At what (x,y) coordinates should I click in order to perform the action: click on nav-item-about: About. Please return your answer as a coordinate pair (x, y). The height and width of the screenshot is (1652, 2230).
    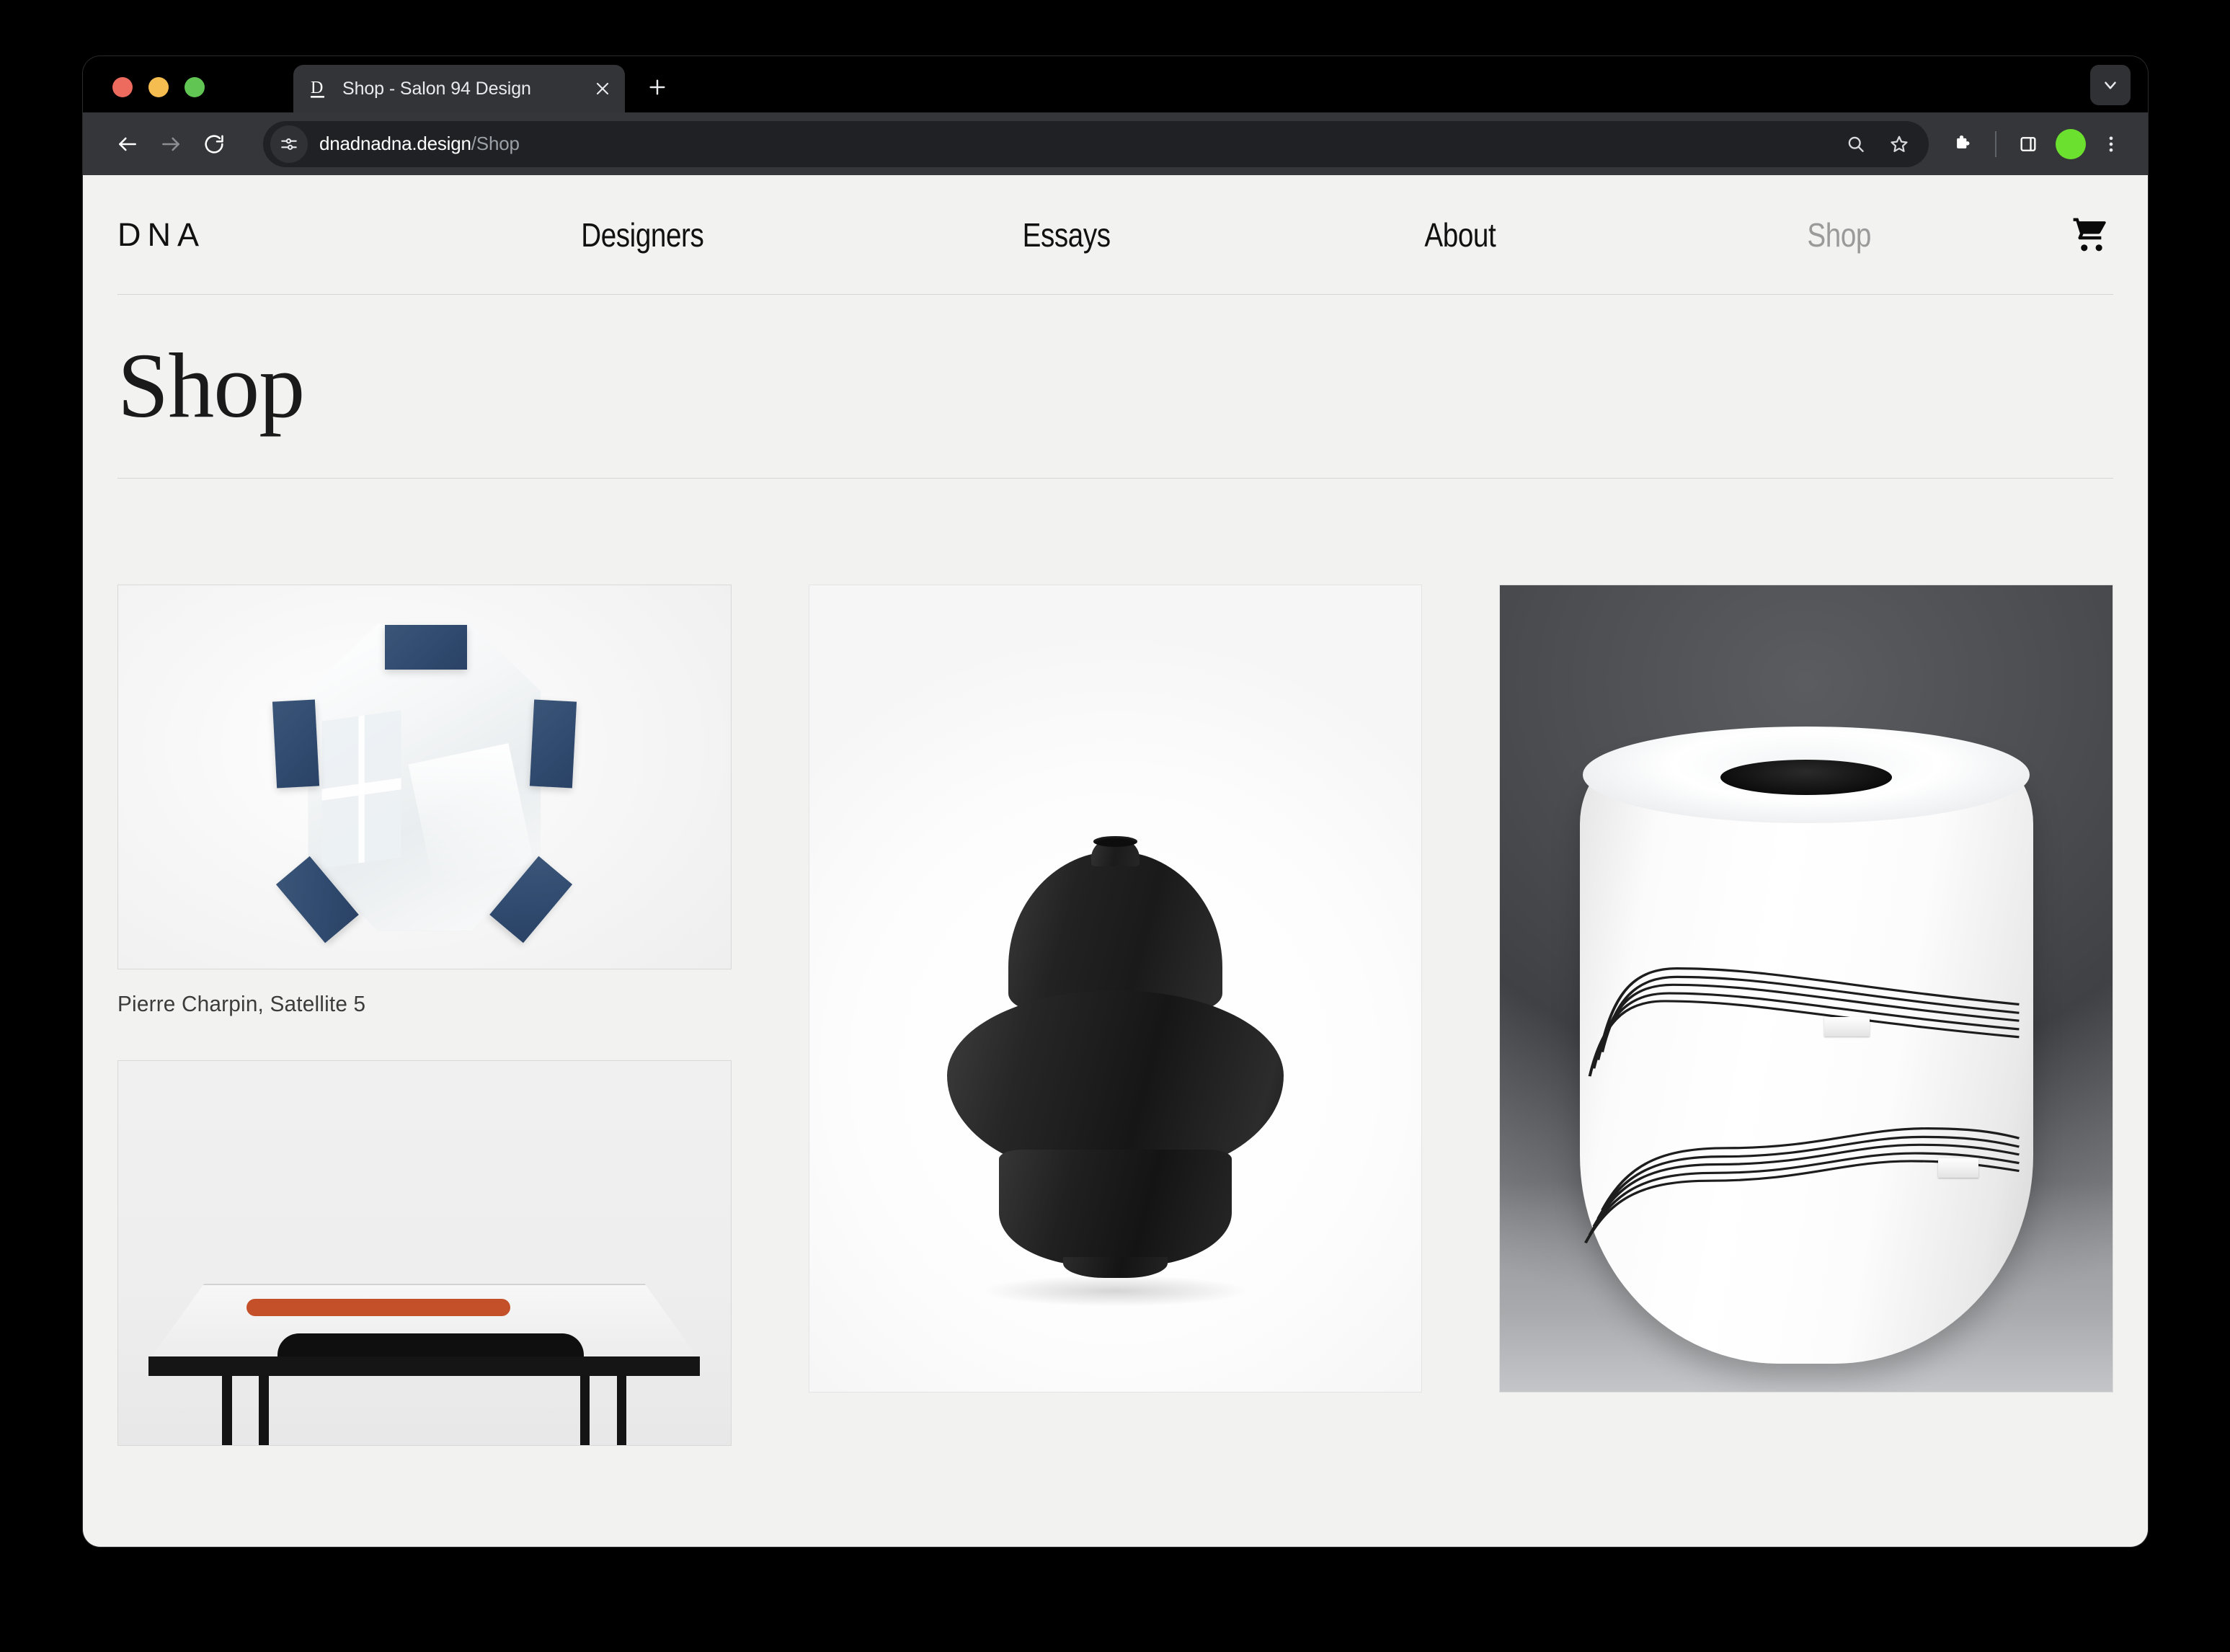
    Looking at the image, I should click on (1460, 235).